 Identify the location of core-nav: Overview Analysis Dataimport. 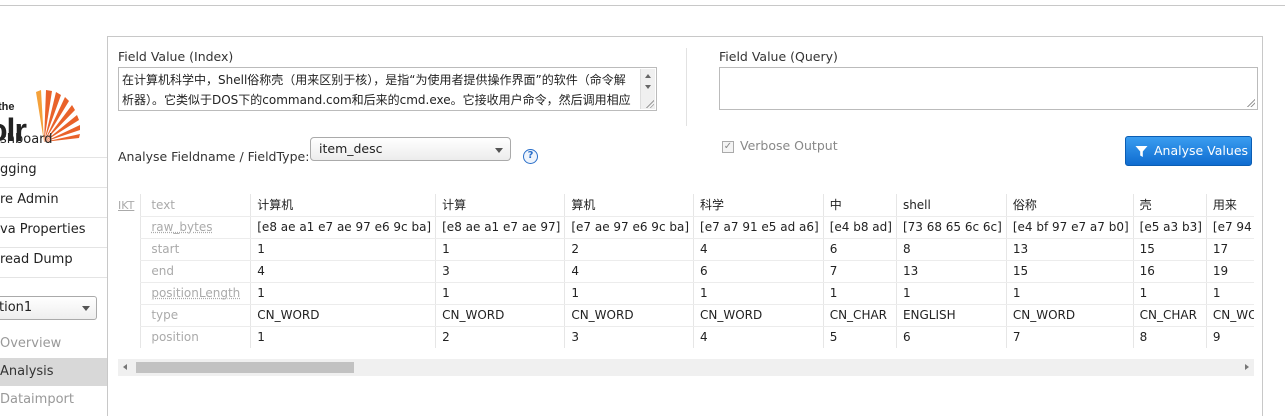
(54, 372).